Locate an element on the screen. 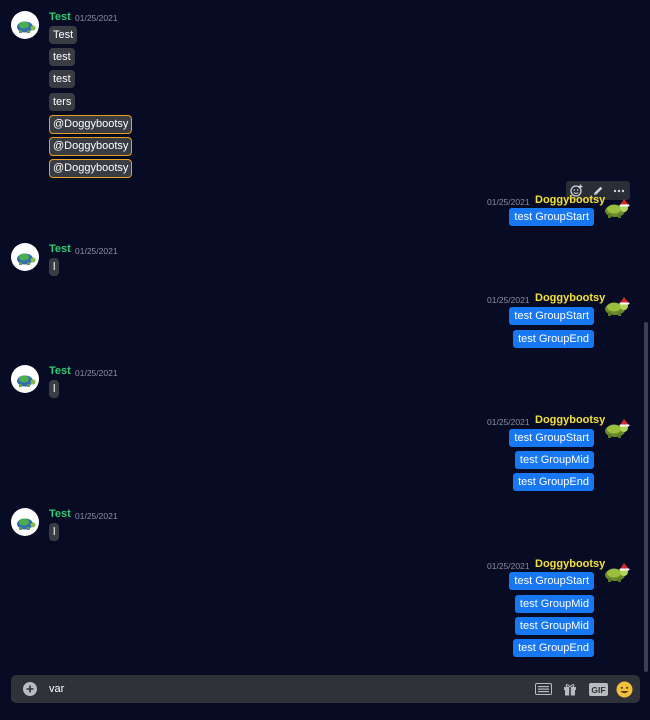 The height and width of the screenshot is (720, 650). message-composer: GIF is located at coordinates (325, 689).